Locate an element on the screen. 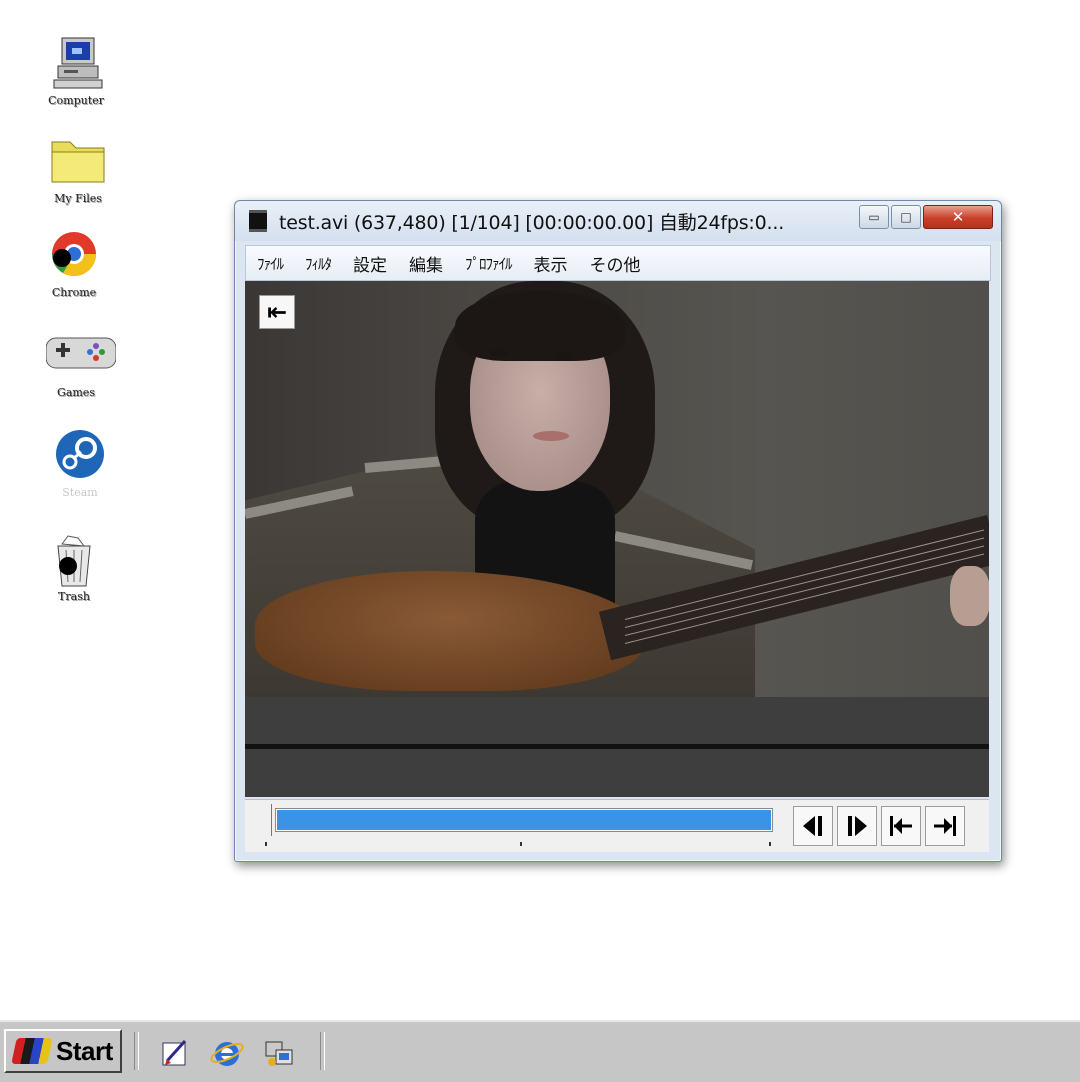 The image size is (1080, 1082). prev-frame-icon is located at coordinates (812, 826).